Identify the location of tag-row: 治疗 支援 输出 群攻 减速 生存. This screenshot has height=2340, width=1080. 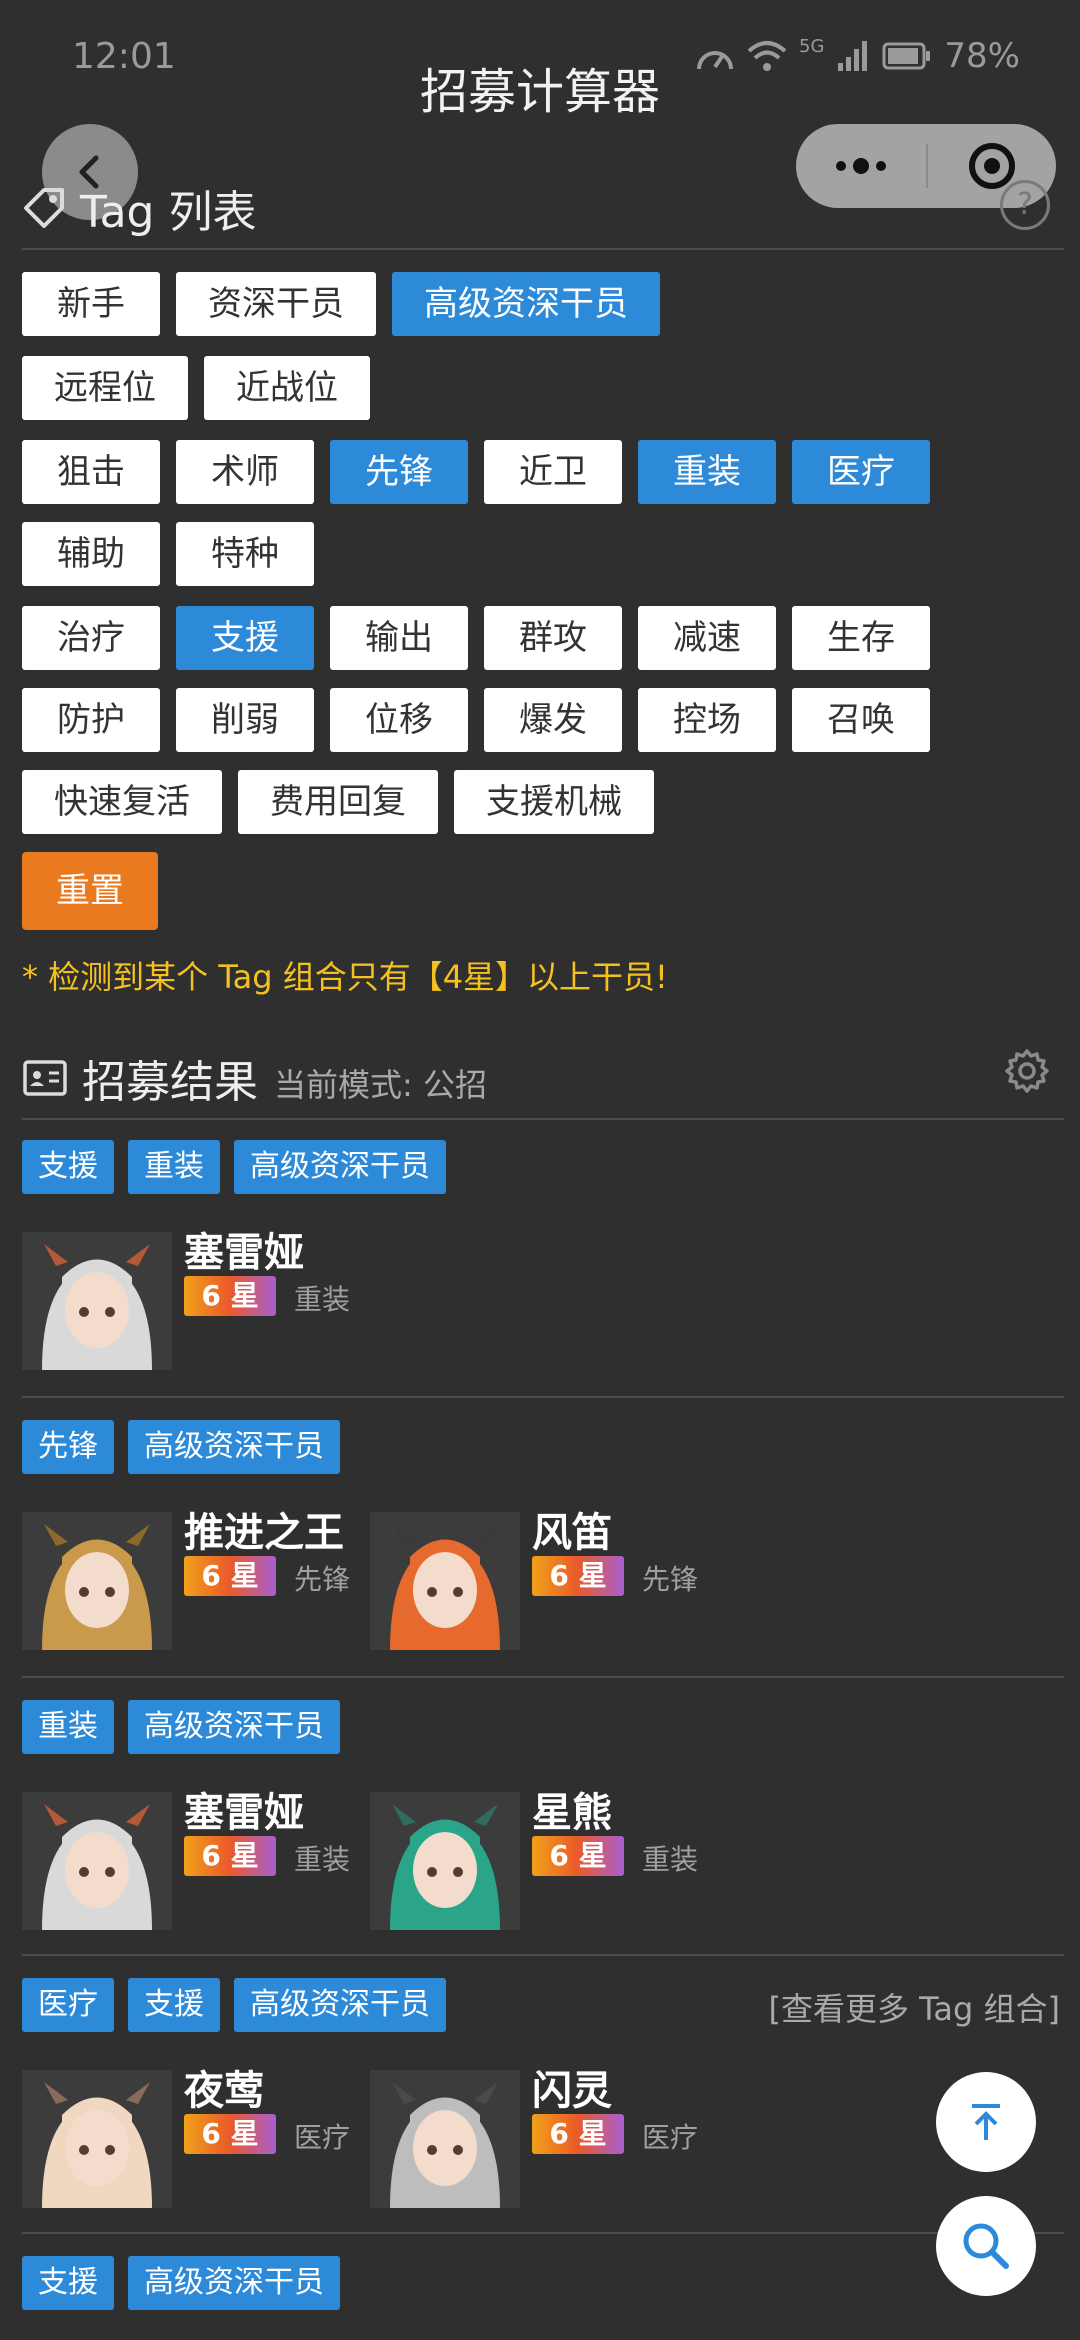
(476, 638).